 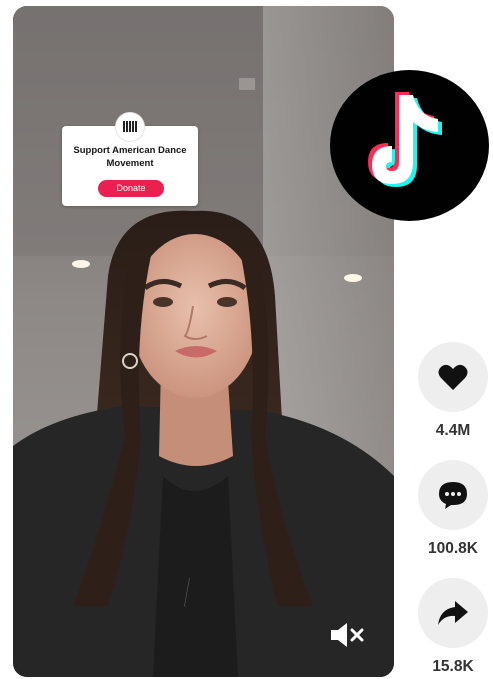 I want to click on donation-sticker: Support American Dance Movement Donate, so click(x=130, y=159).